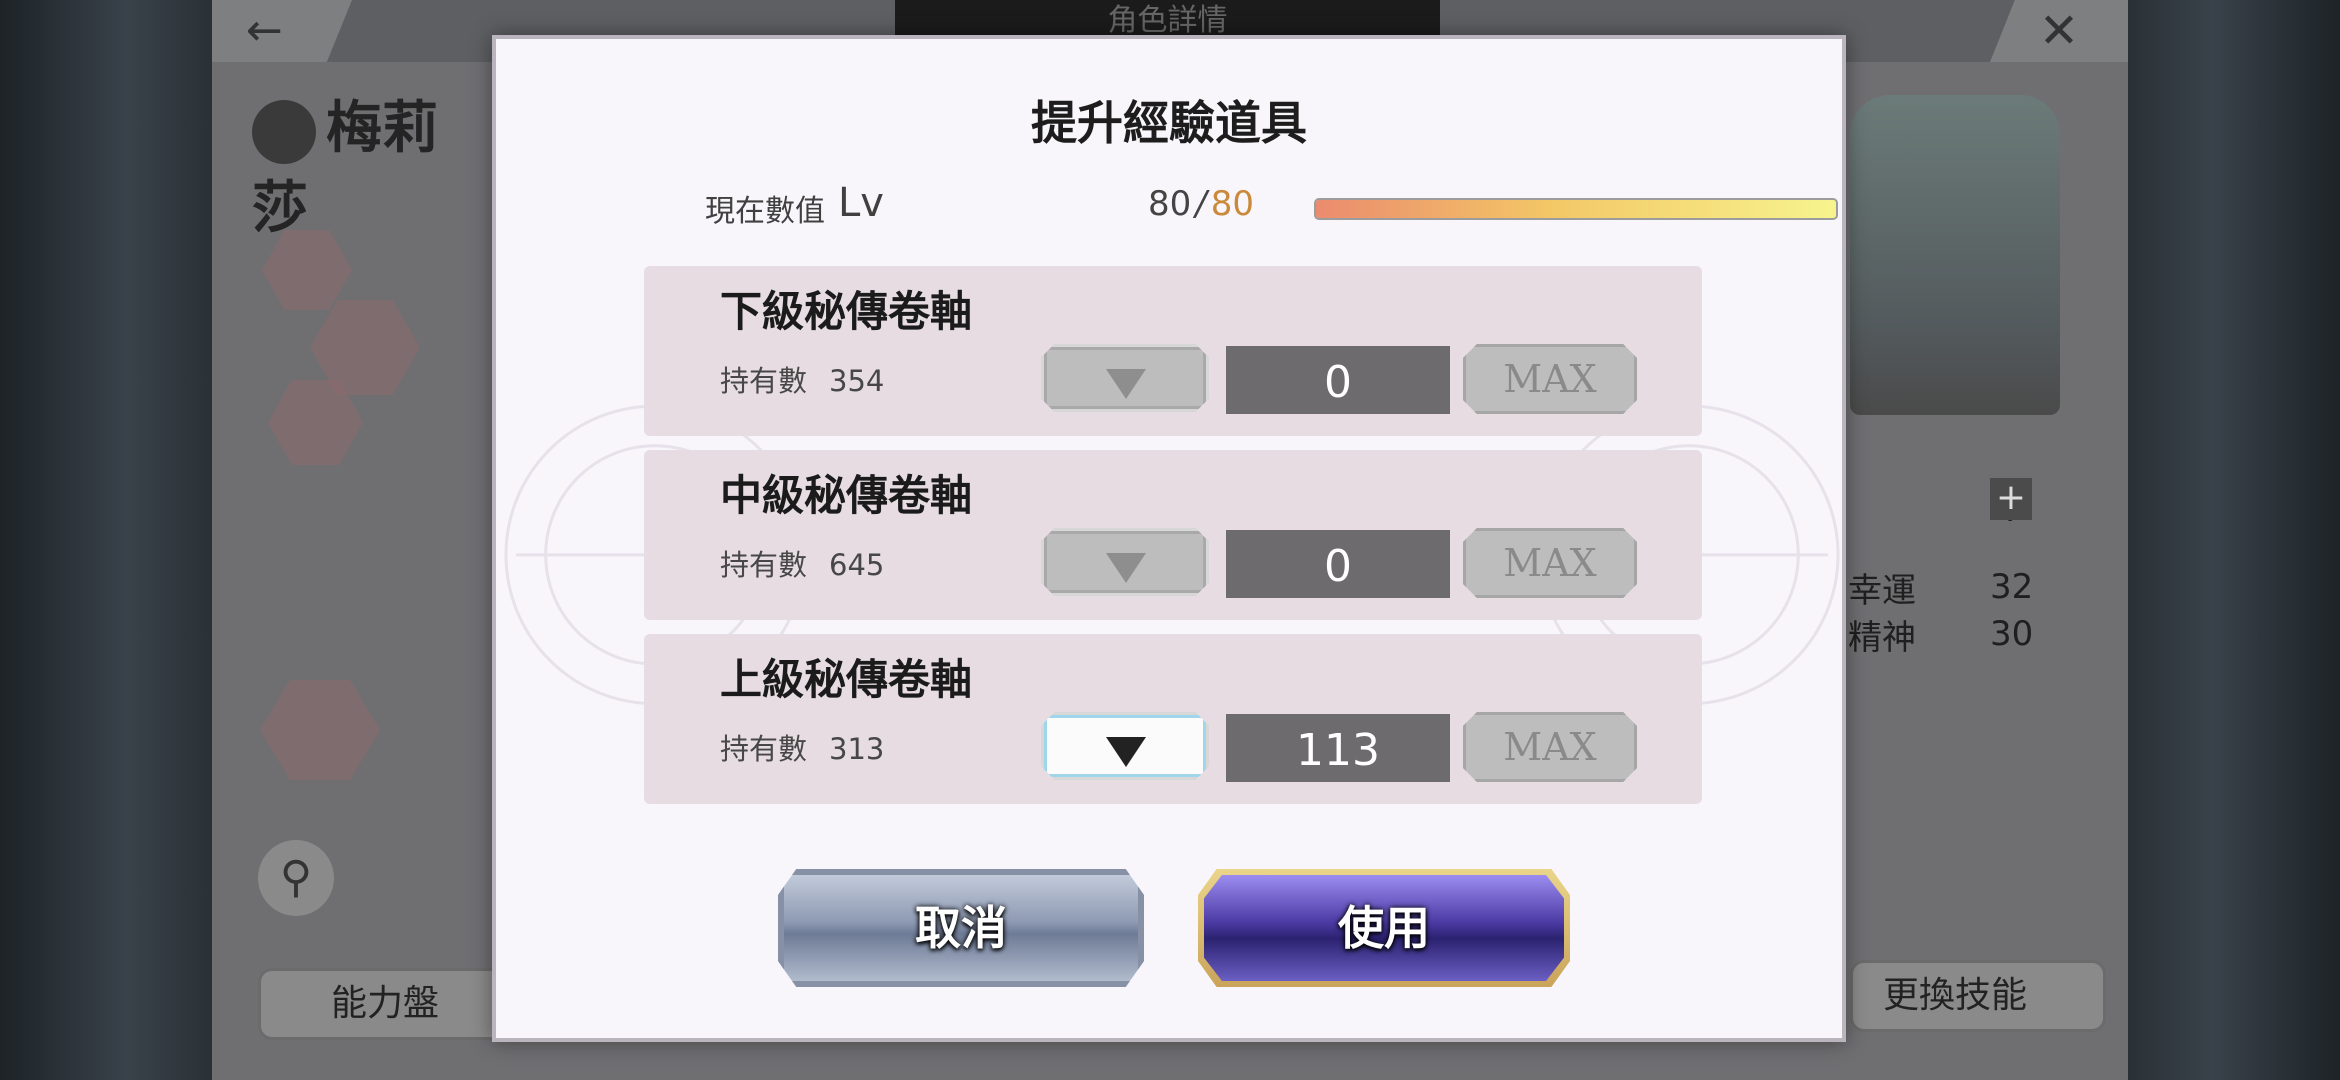 Image resolution: width=2340 pixels, height=1080 pixels. Describe the element at coordinates (861, 203) in the screenshot. I see `level-prefix: Lv` at that location.